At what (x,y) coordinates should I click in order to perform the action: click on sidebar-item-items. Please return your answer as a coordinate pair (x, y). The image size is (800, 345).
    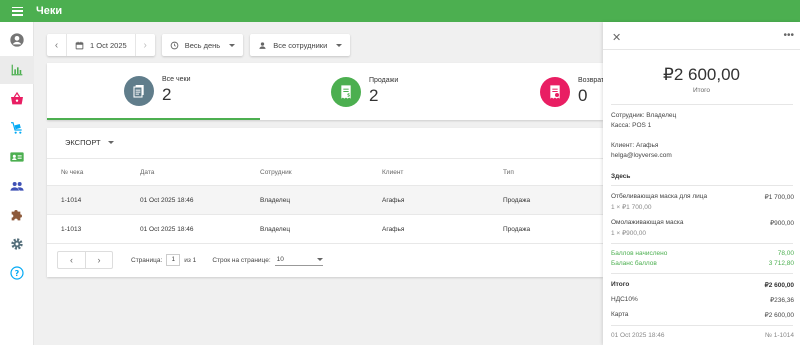
    Looking at the image, I should click on (17, 99).